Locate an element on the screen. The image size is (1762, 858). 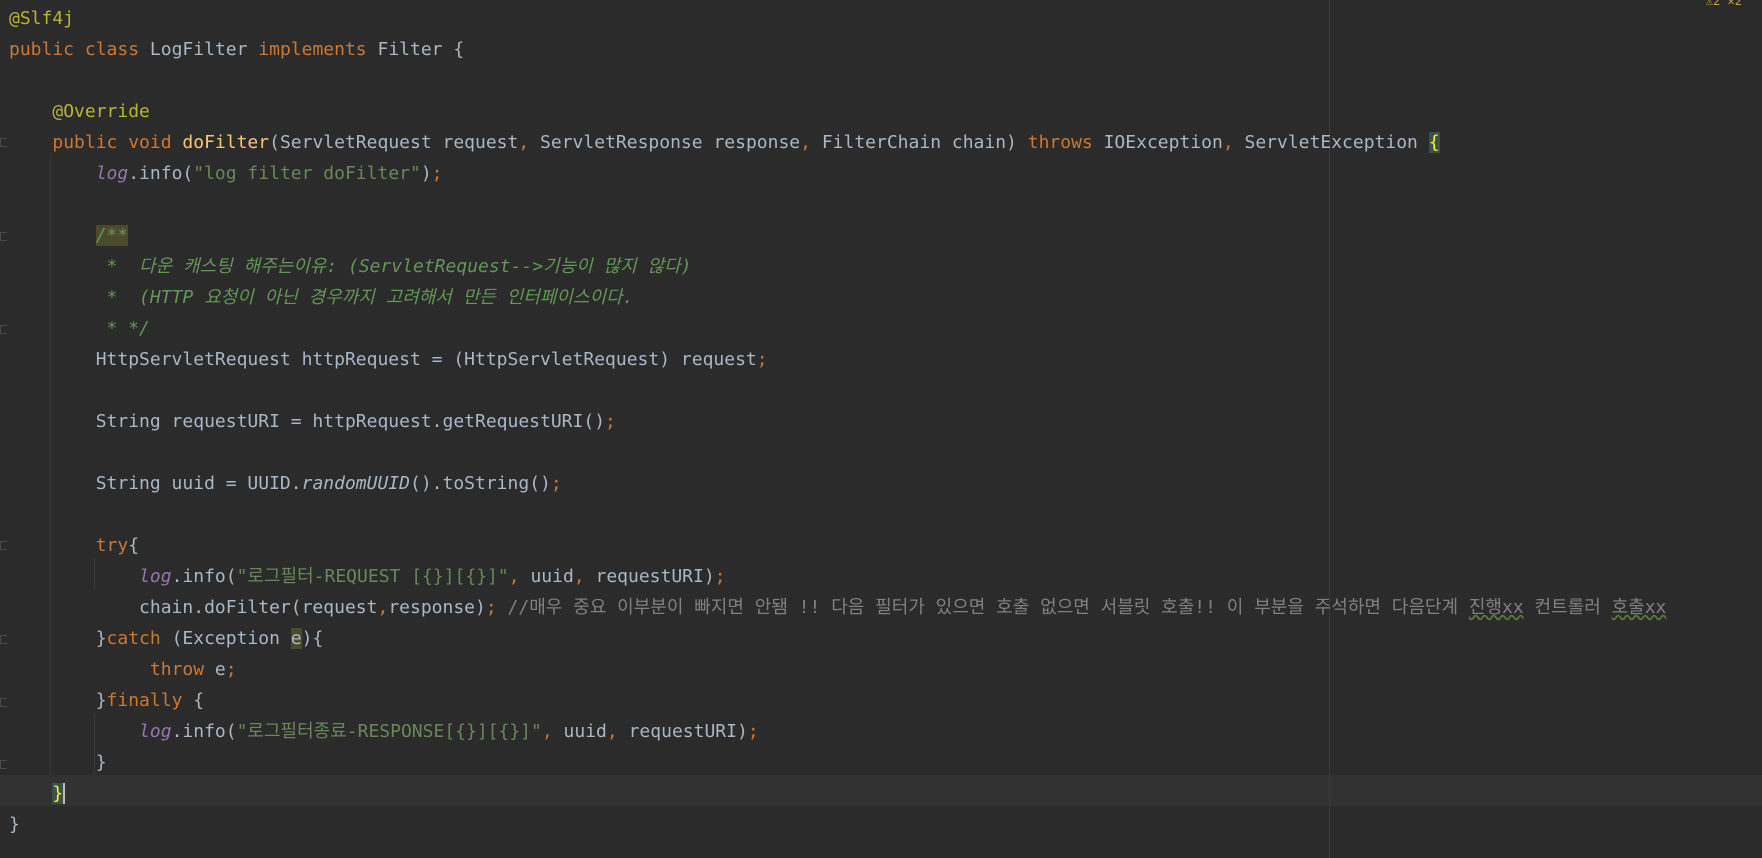
code-token: 컨트롤러 is located at coordinates (1567, 607).